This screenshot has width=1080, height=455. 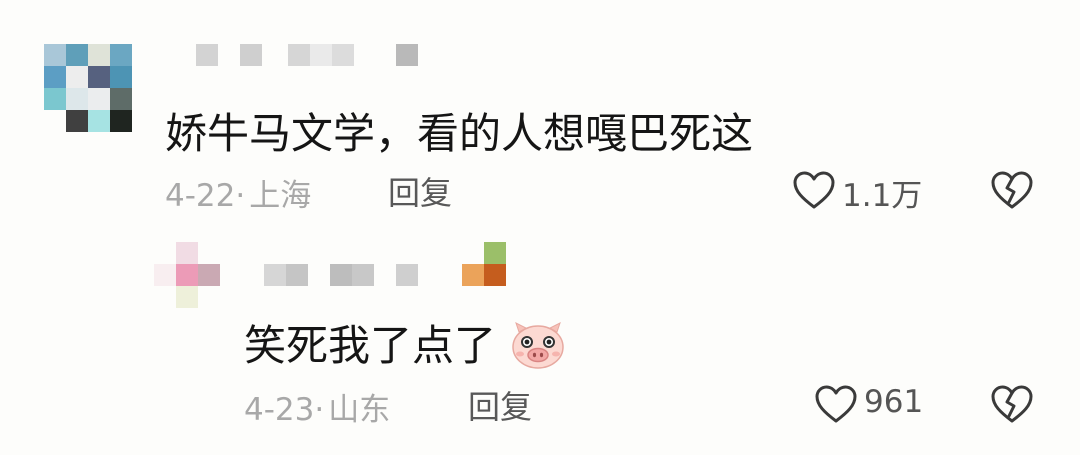 I want to click on comment-text: 笑死我了点了, so click(x=404, y=342).